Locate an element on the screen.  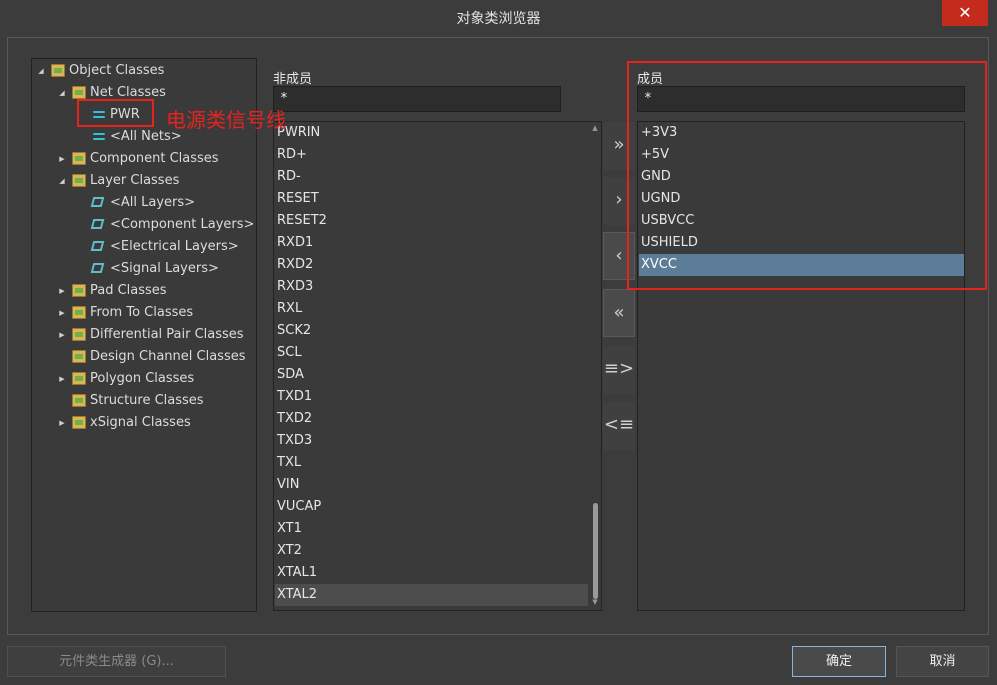
tree-item: ▶ Polygon Classes is located at coordinates (144, 379).